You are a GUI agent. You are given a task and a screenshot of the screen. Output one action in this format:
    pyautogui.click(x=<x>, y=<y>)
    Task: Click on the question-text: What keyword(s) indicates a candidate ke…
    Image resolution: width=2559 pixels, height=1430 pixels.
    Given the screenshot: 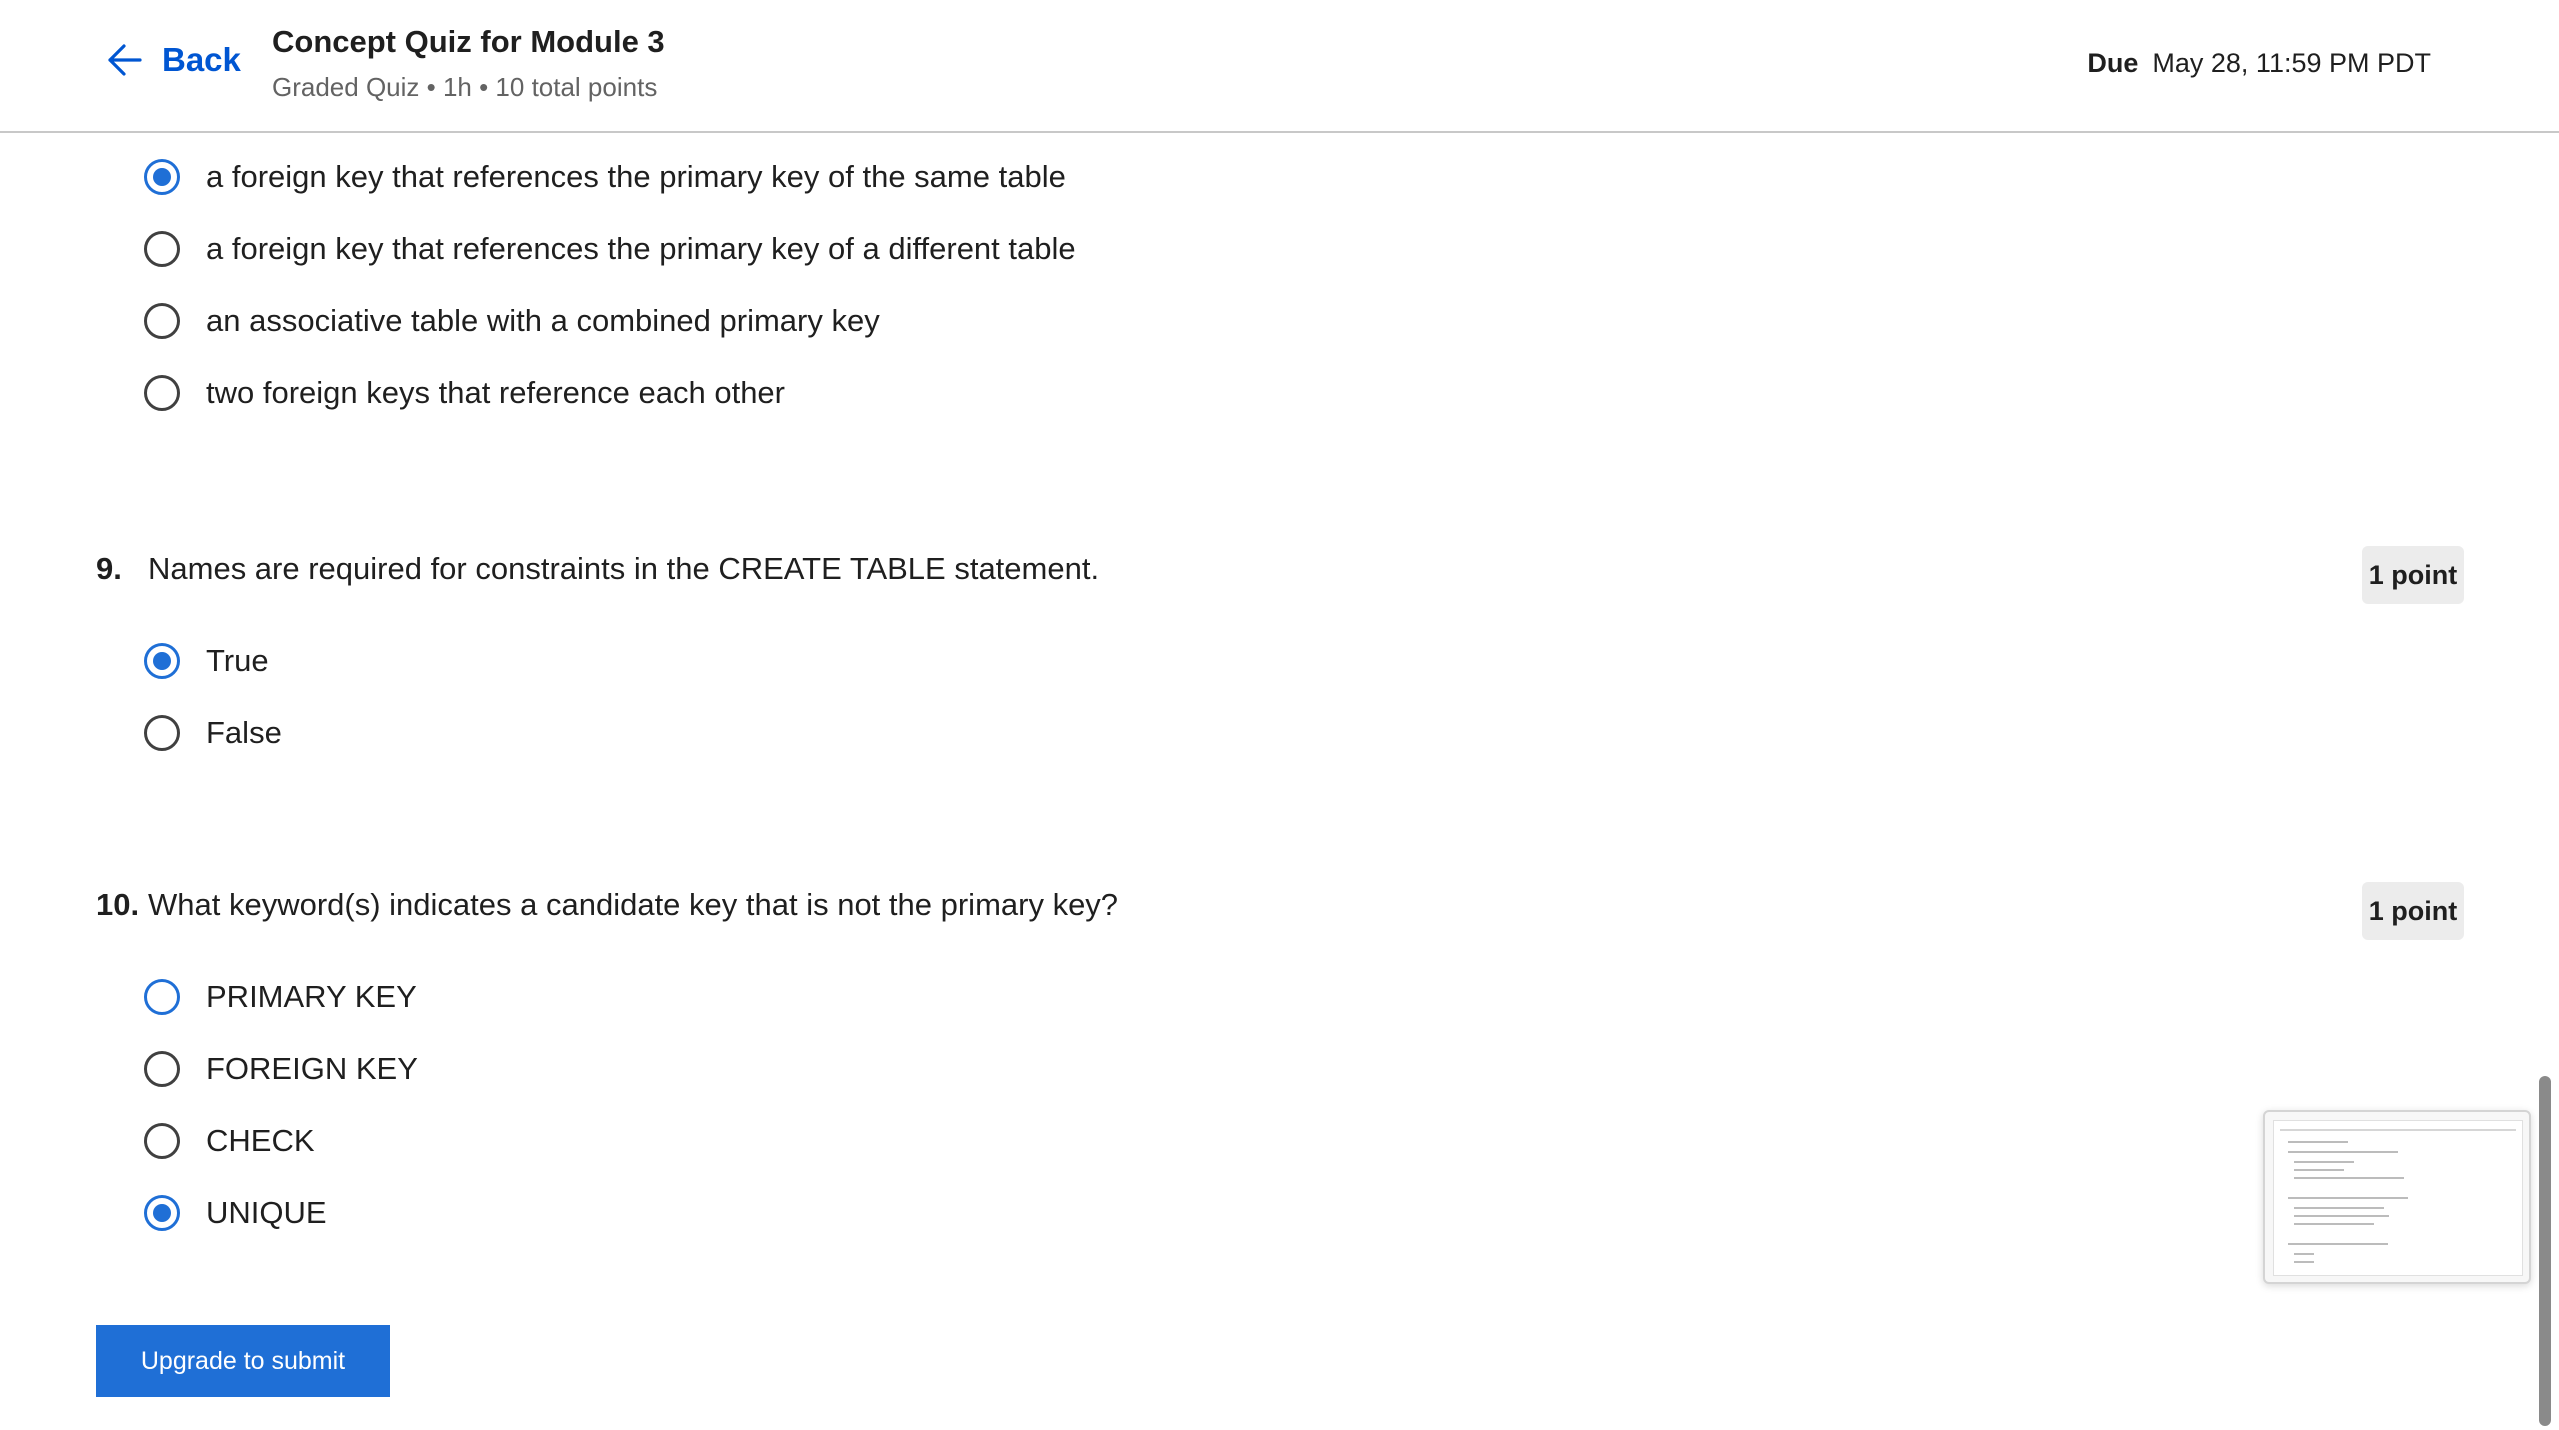 What is the action you would take?
    pyautogui.click(x=633, y=904)
    